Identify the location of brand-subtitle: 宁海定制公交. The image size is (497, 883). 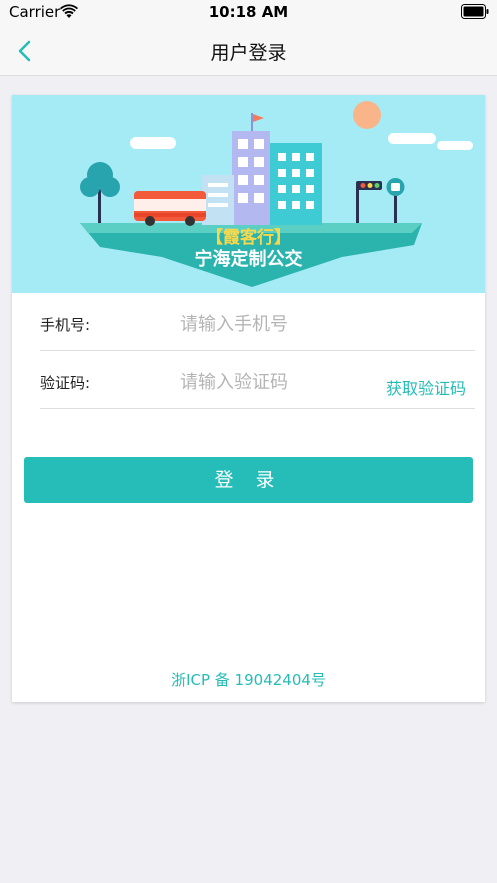
(248, 259).